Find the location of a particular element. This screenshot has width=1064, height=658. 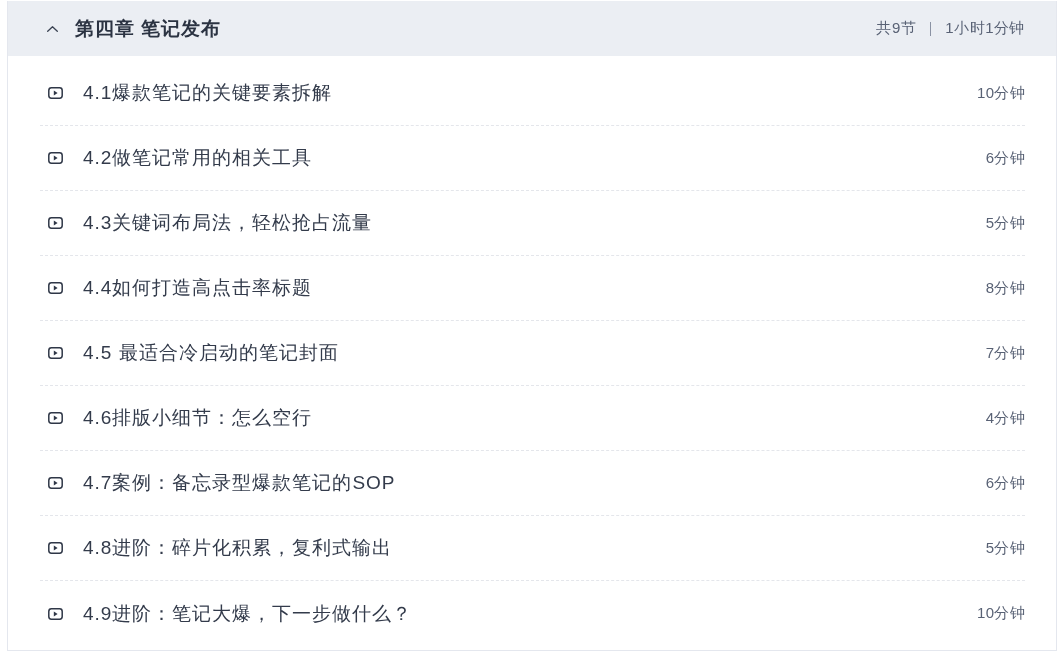

lesson-row: 4.5 最适合冷启动的笔记封面 7分钟 is located at coordinates (532, 353).